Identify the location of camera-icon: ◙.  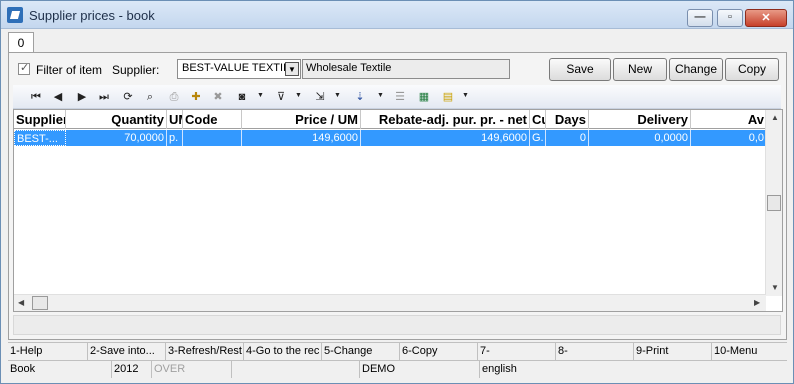
(242, 97).